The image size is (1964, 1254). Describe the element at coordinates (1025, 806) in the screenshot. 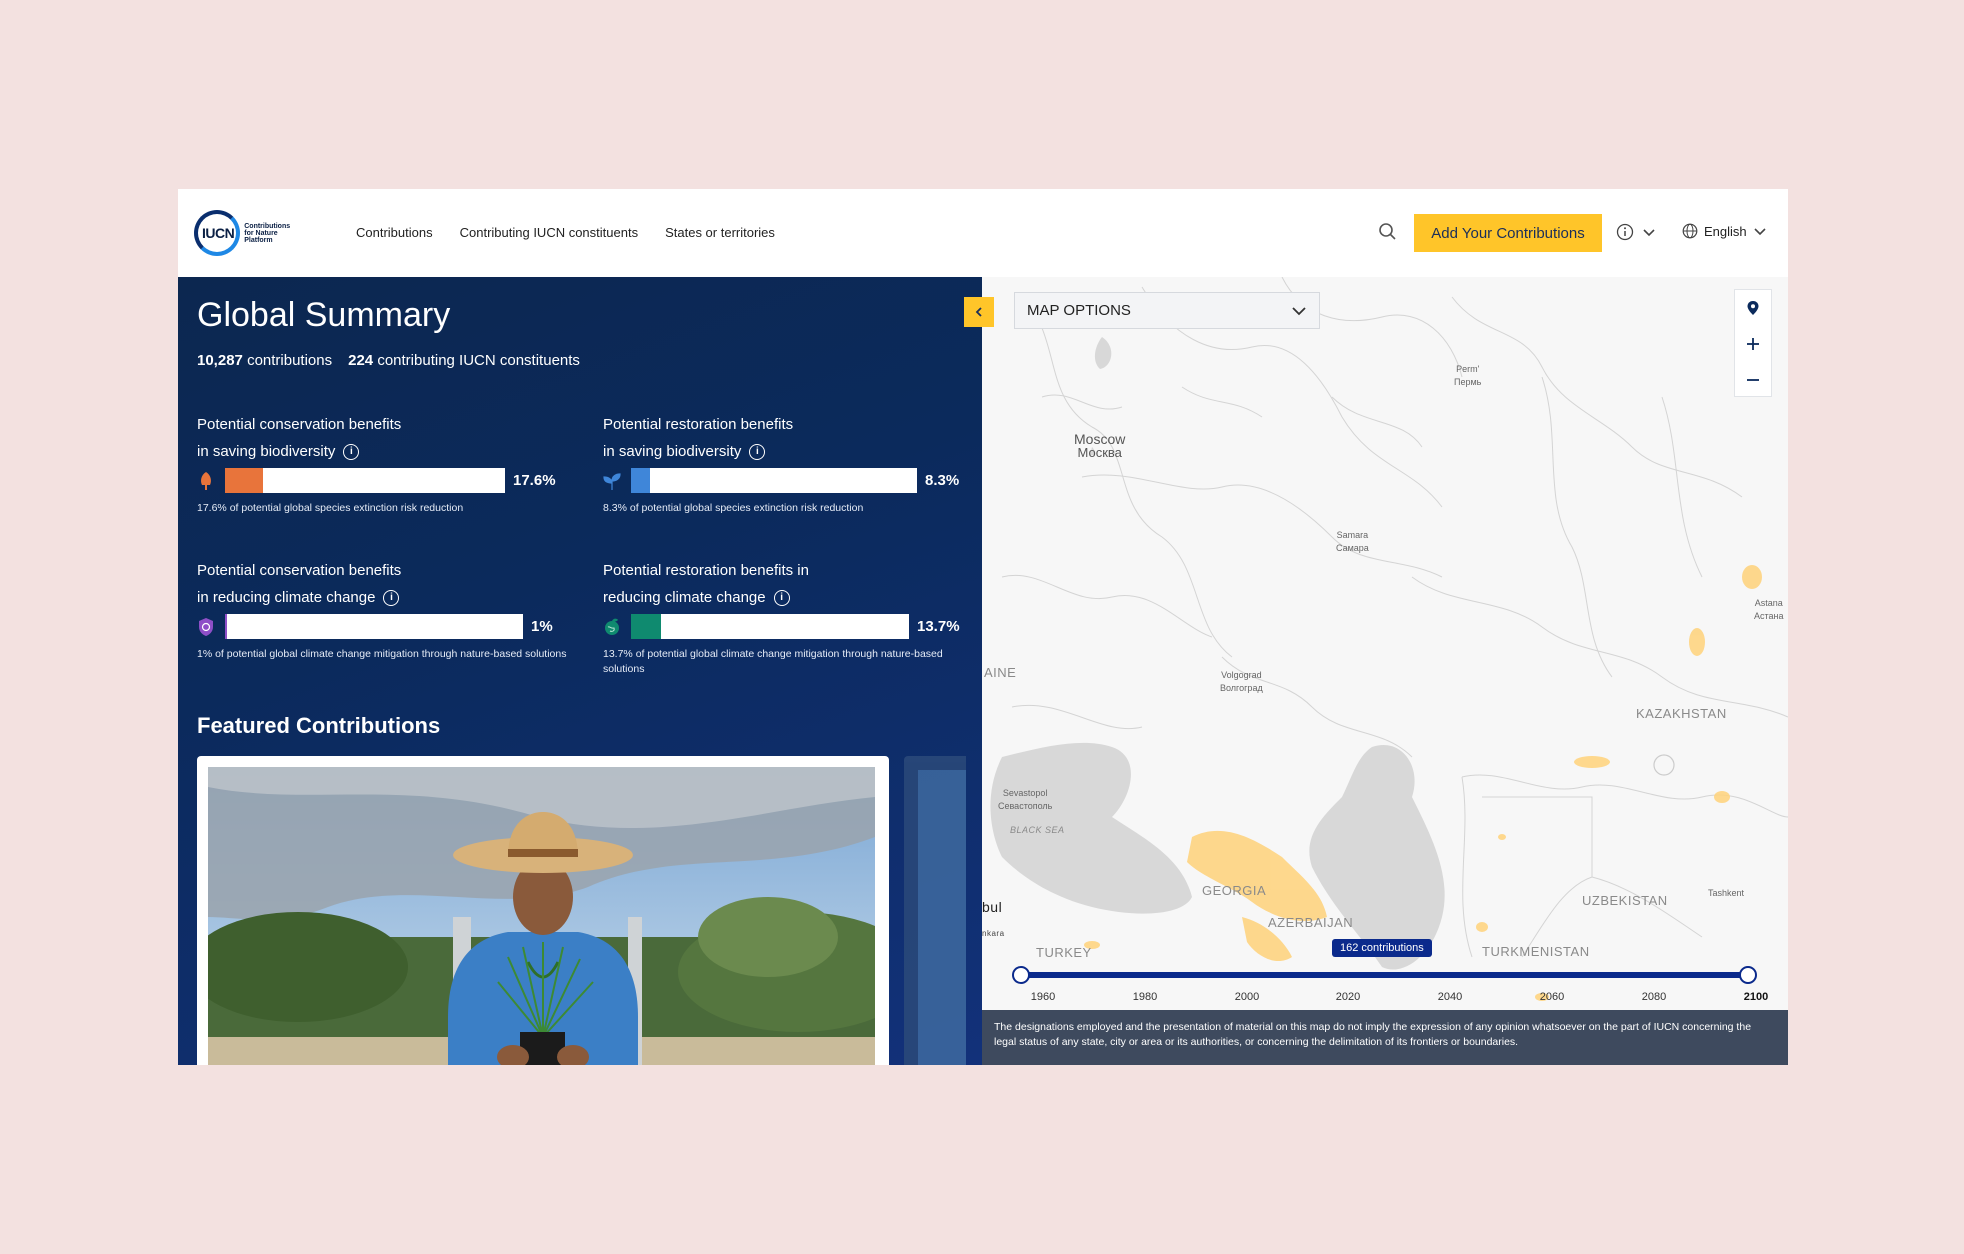

I see `city-local-name: Севастополь` at that location.